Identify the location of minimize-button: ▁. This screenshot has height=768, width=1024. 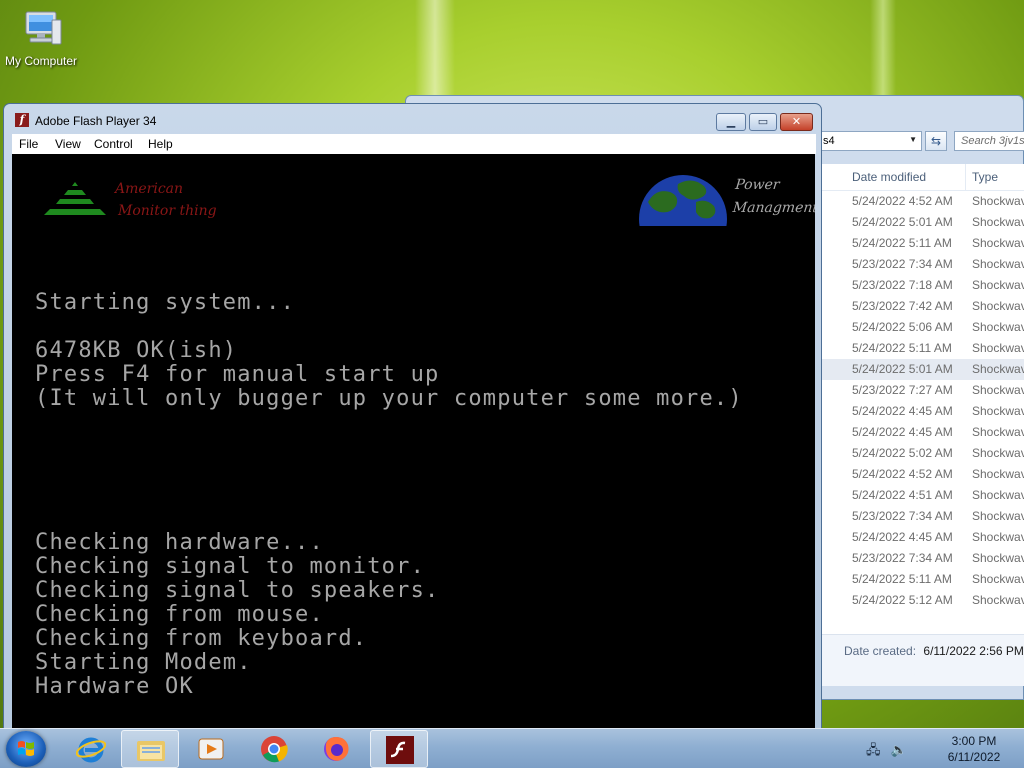
(731, 122).